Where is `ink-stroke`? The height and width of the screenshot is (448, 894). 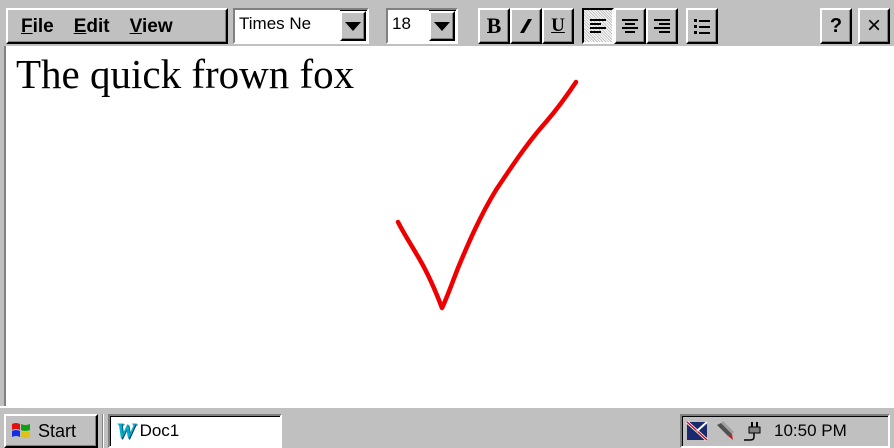 ink-stroke is located at coordinates (487, 195).